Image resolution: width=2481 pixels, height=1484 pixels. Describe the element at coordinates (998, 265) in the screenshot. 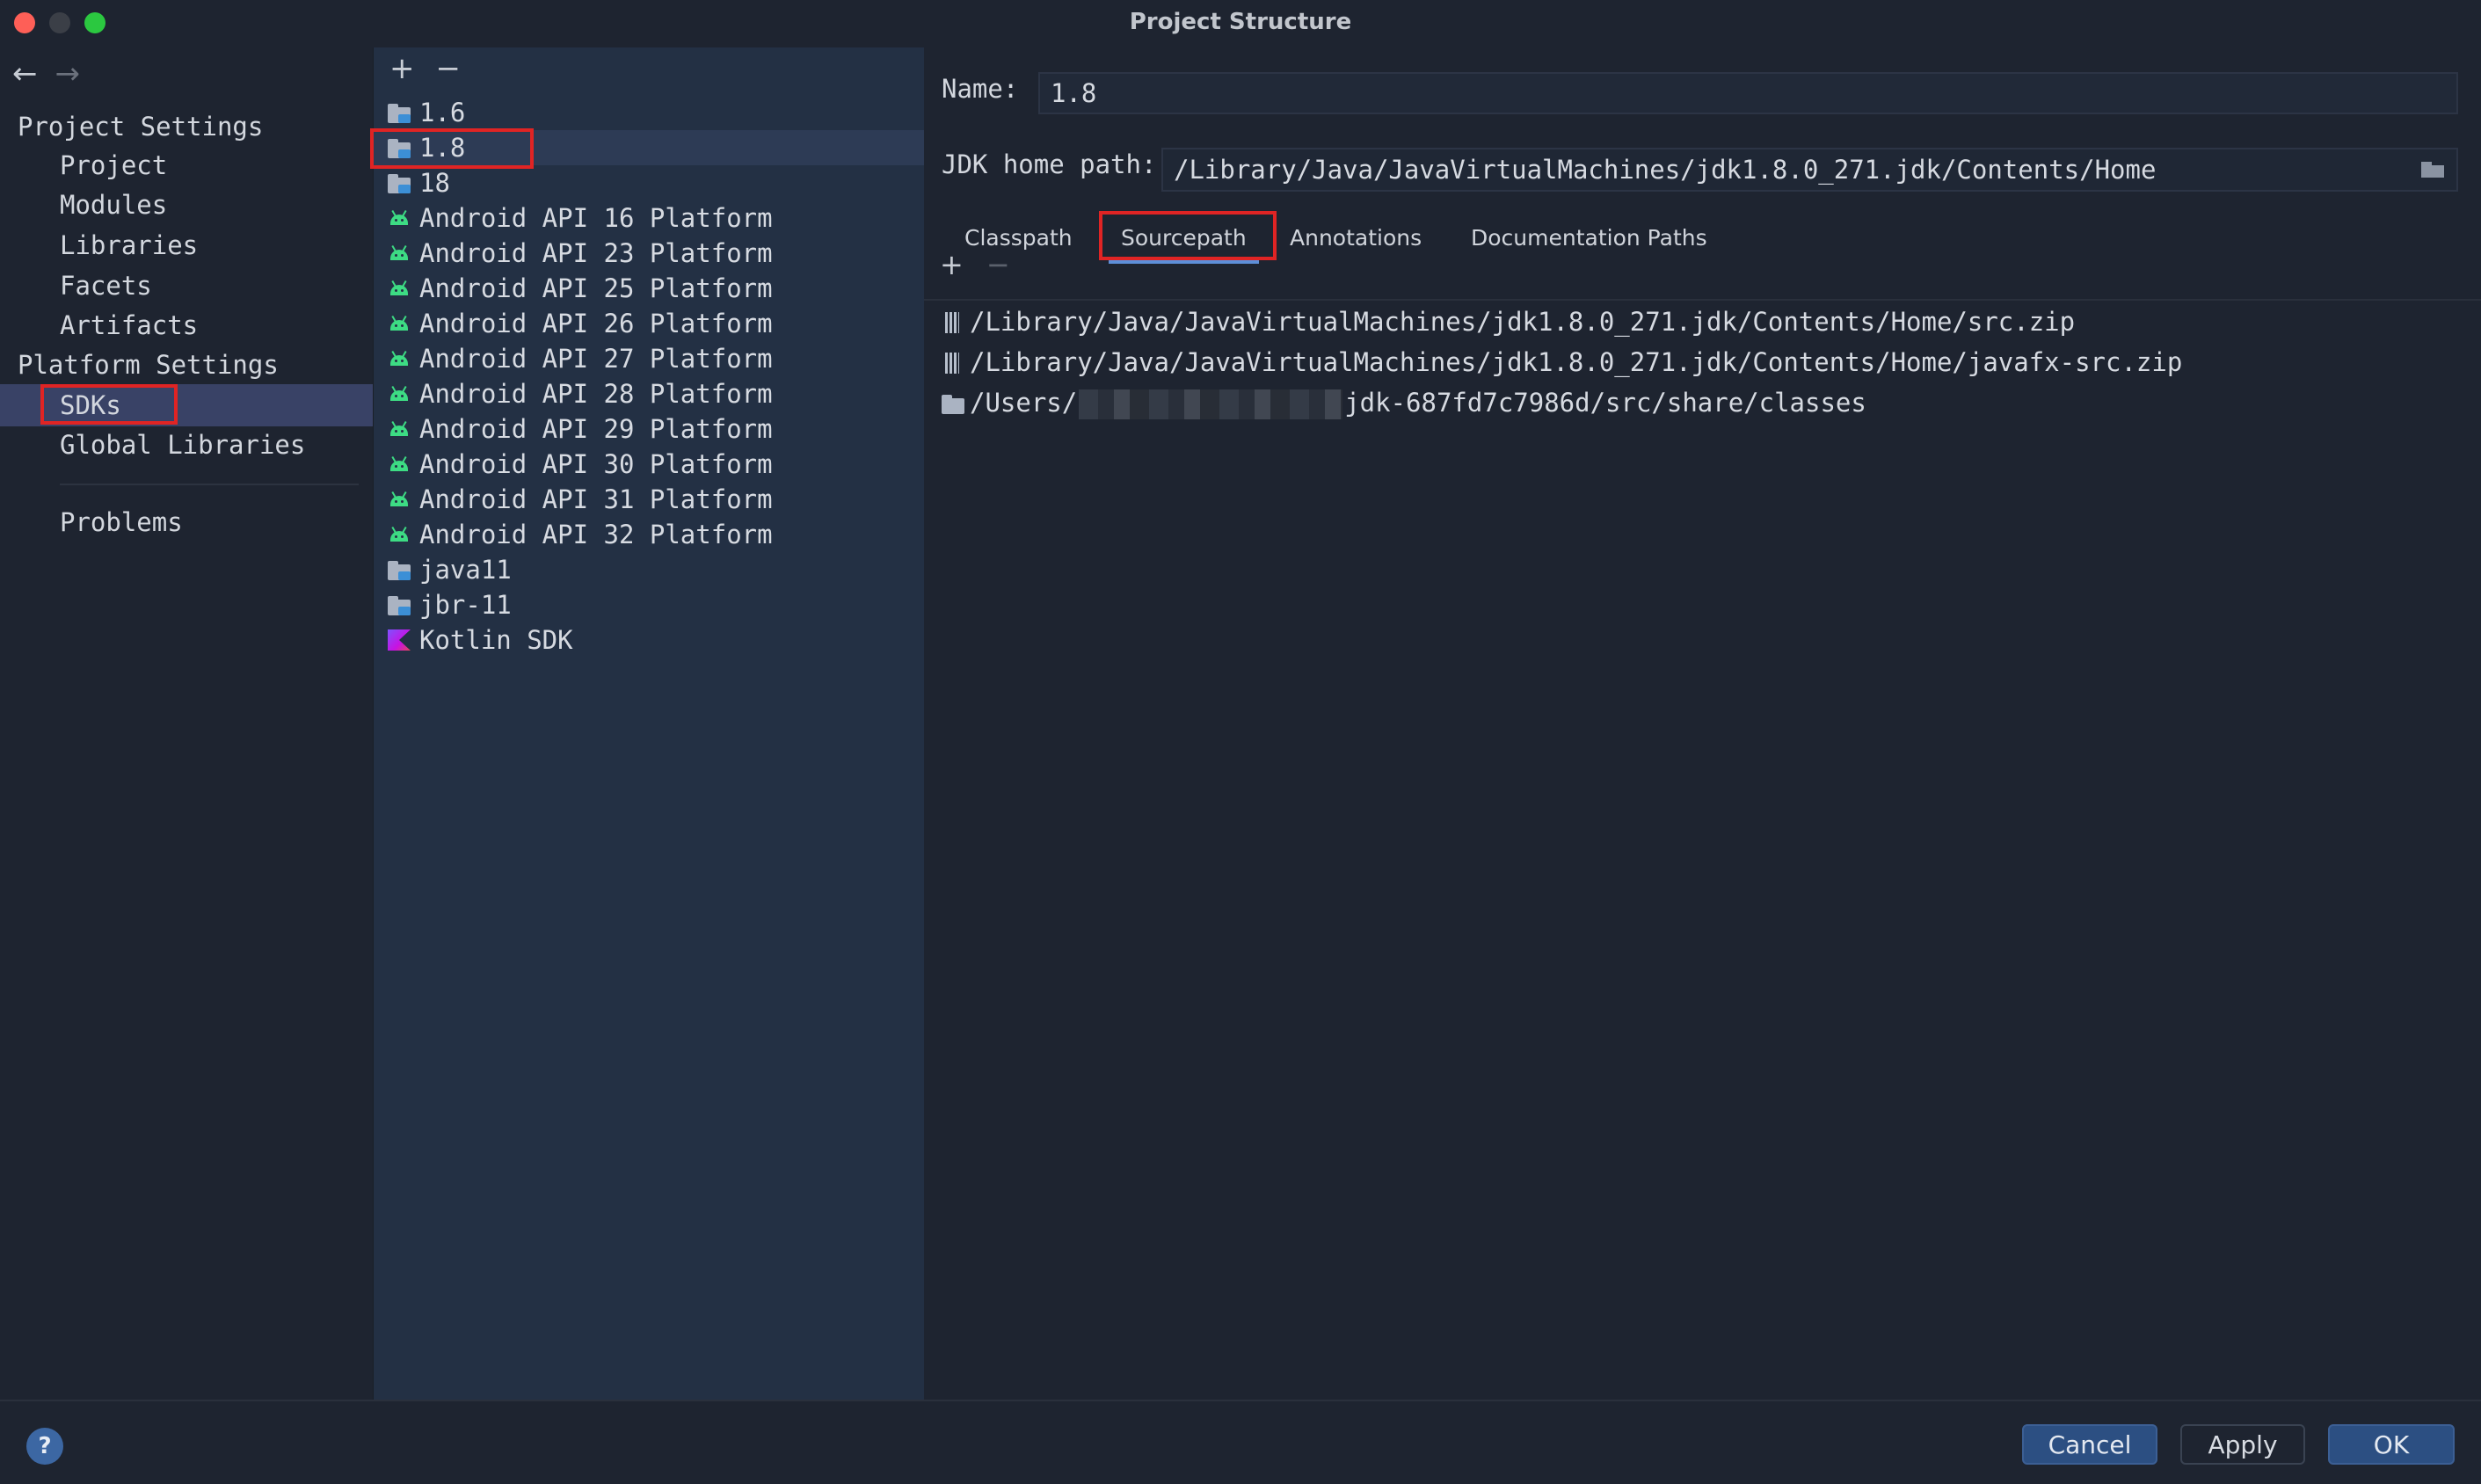

I see `remove-path-button: −` at that location.